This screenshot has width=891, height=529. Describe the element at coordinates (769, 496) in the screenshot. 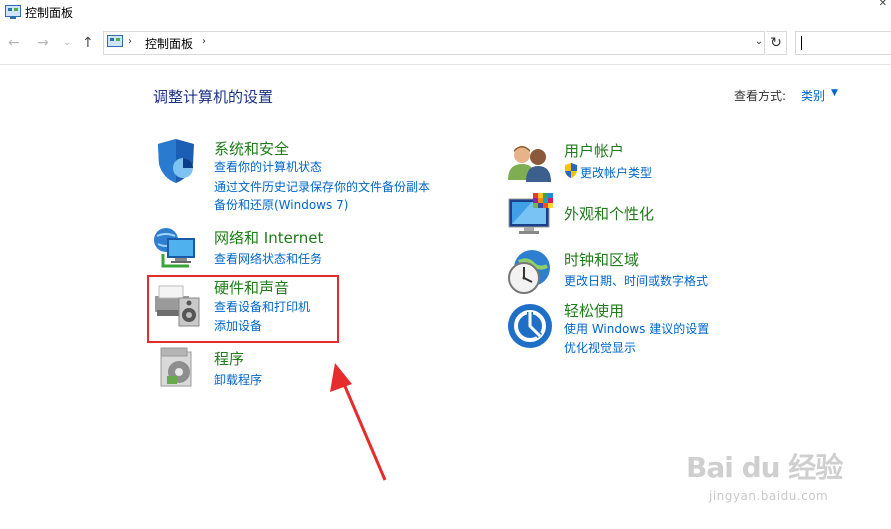

I see `watermark-url: jingyan.baidu.com` at that location.